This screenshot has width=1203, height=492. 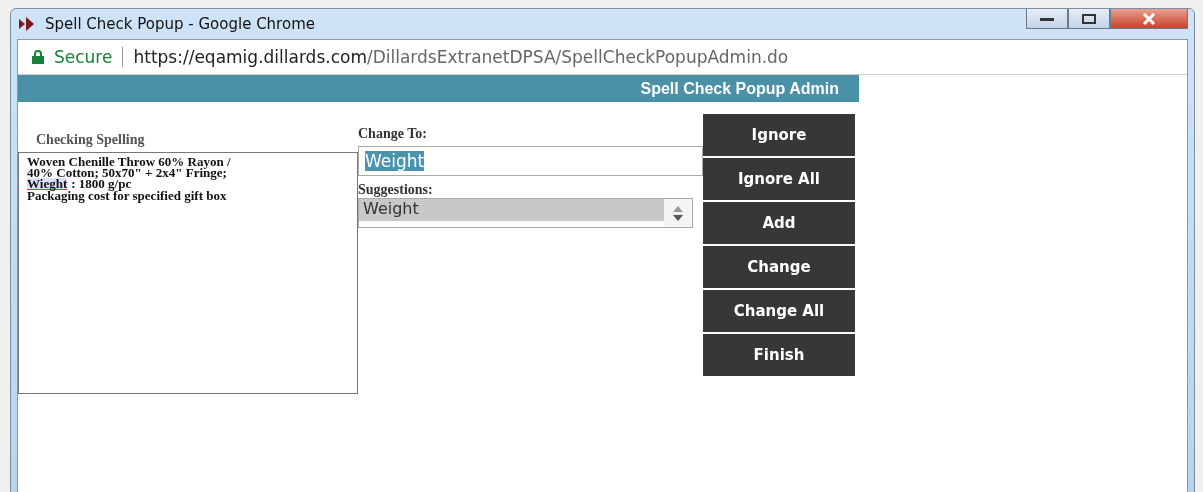 What do you see at coordinates (127, 195) in the screenshot?
I see `text-line: Packaging cost for specified gift box` at bounding box center [127, 195].